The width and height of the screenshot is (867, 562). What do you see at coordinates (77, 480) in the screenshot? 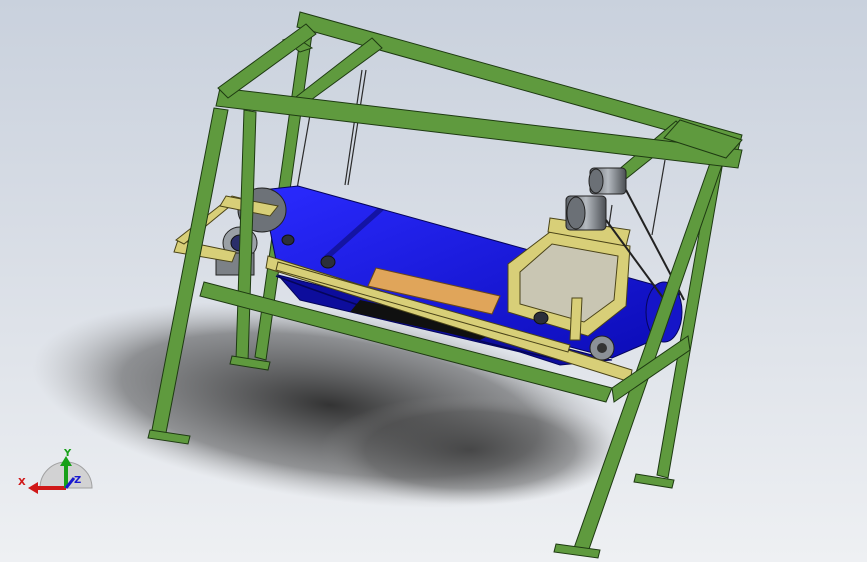
I see `triad-z-label: Z` at bounding box center [77, 480].